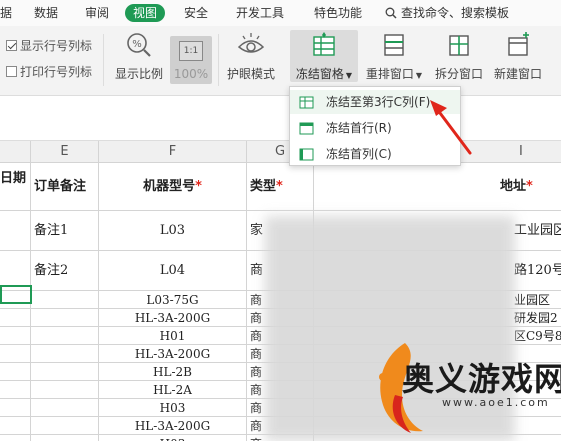  What do you see at coordinates (173, 271) in the screenshot?
I see `table-cell: L04` at bounding box center [173, 271].